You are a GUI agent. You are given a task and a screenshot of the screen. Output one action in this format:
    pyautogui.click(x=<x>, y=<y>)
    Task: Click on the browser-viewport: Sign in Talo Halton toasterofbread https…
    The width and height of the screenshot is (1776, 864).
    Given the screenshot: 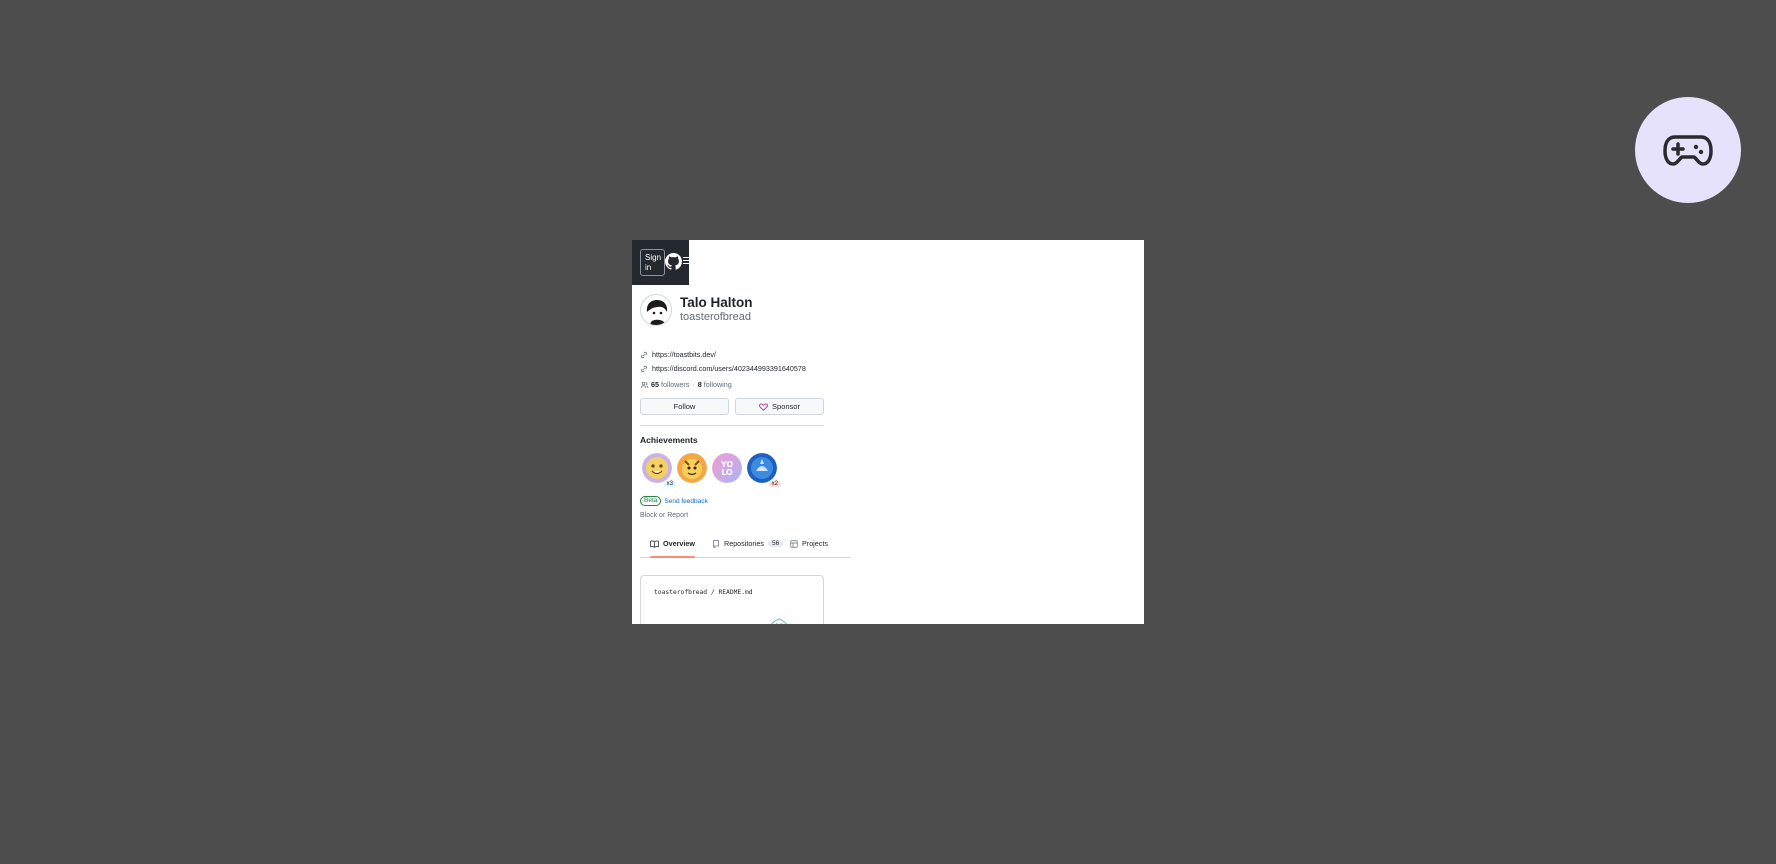 What is the action you would take?
    pyautogui.click(x=888, y=432)
    